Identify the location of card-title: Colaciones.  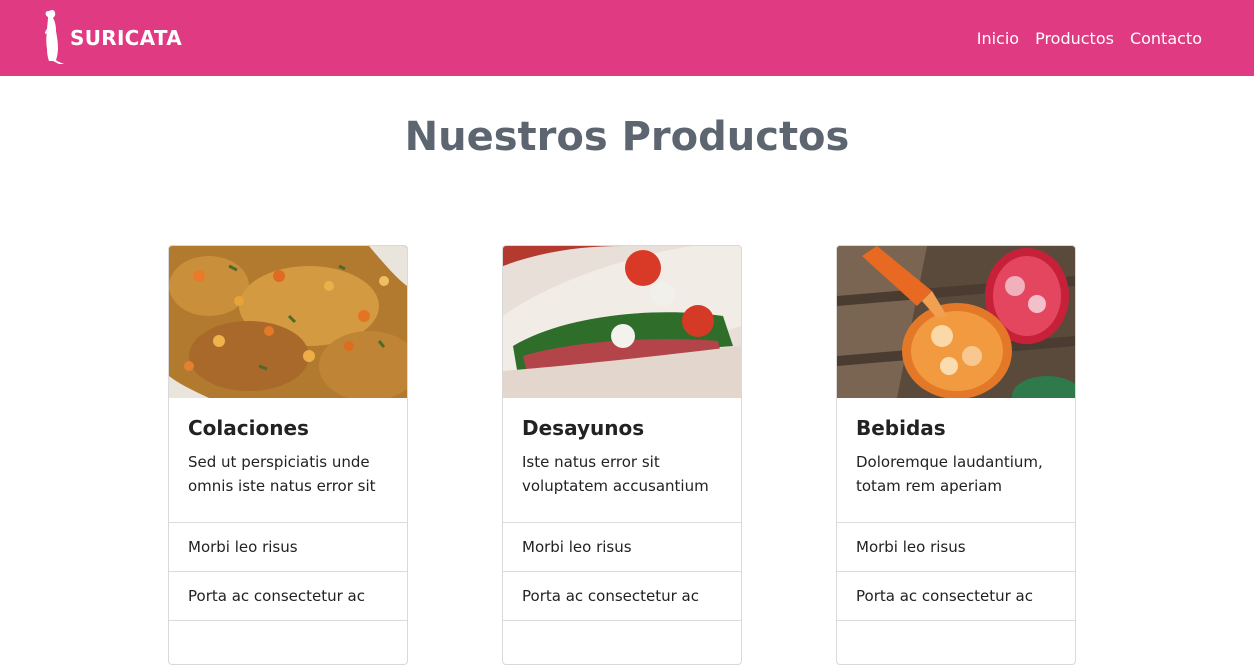
(248, 428).